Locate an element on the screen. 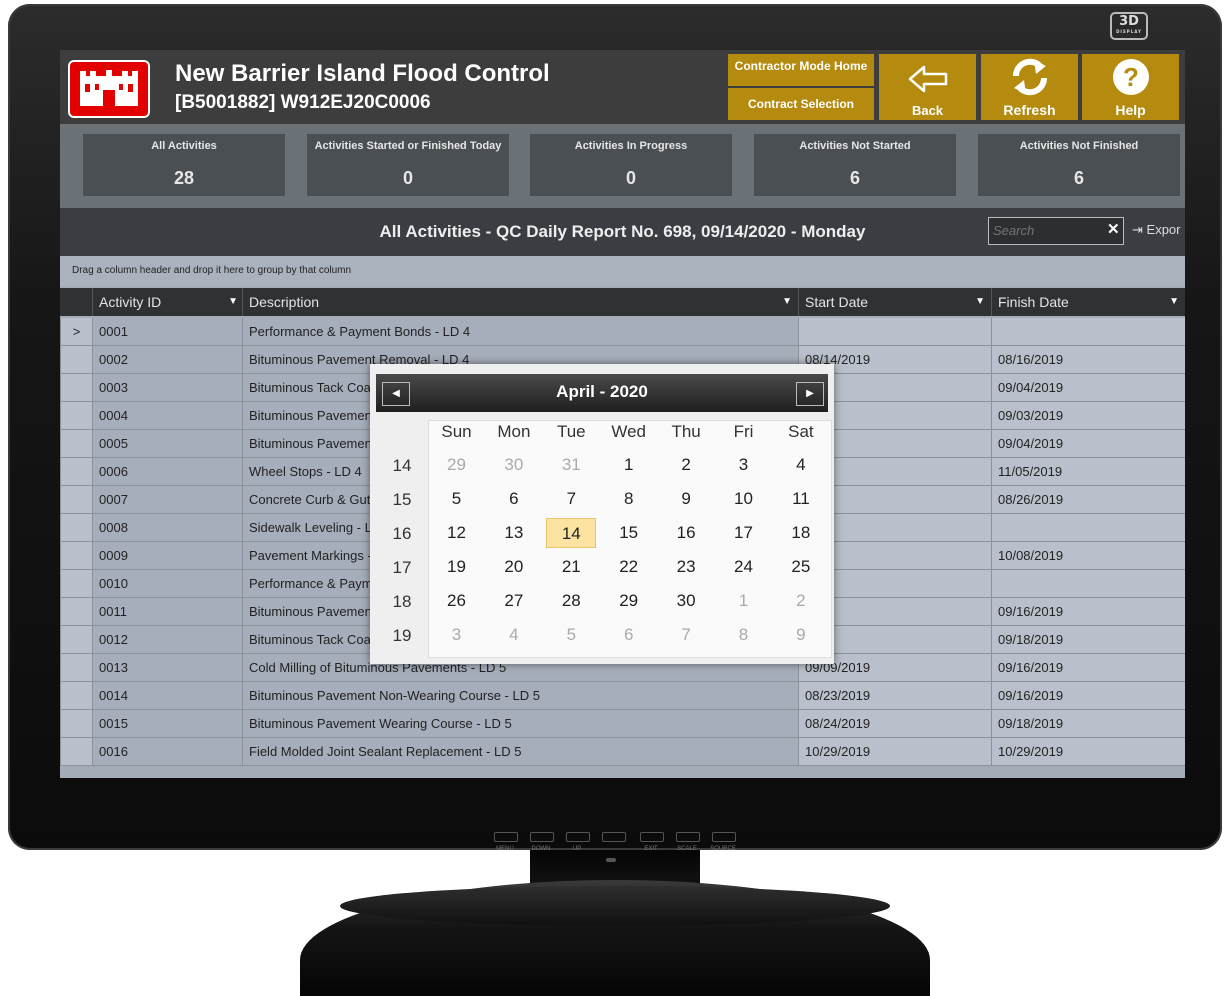 The width and height of the screenshot is (1225, 996). table-row: >0001 Performance & Payment Bonds - LD 4 is located at coordinates (622, 332).